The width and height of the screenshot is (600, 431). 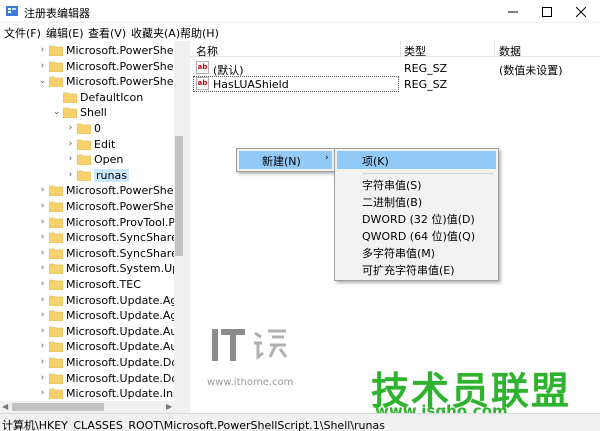 I want to click on menu-item-new: 新建(N), so click(x=281, y=161).